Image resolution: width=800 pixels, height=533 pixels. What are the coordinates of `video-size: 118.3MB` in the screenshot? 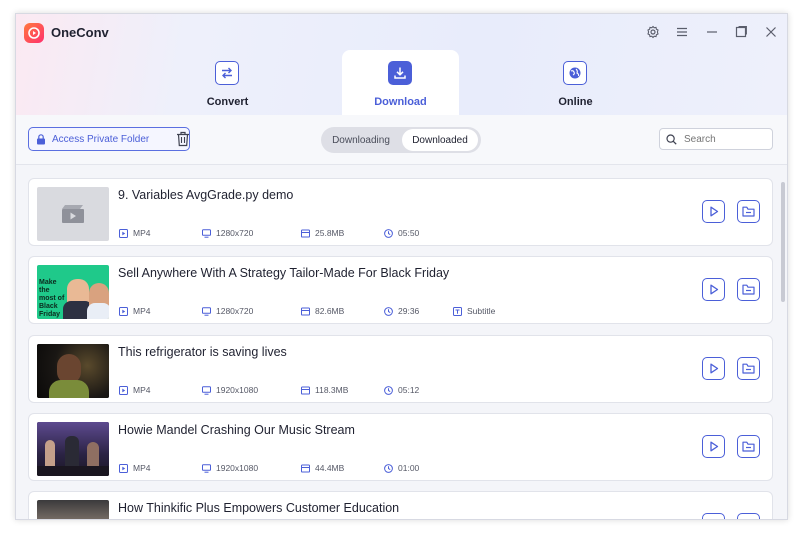 It's located at (332, 390).